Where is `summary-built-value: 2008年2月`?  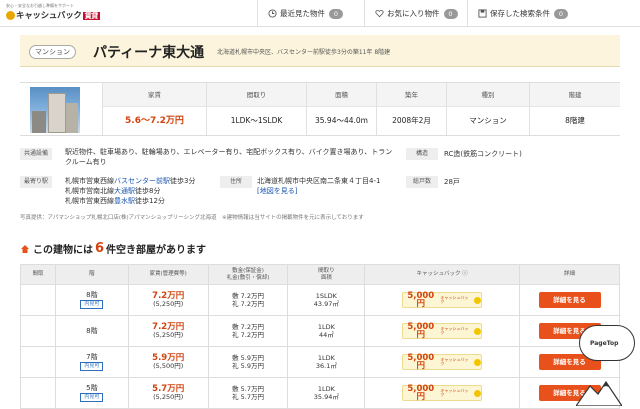 summary-built-value: 2008年2月 is located at coordinates (411, 120).